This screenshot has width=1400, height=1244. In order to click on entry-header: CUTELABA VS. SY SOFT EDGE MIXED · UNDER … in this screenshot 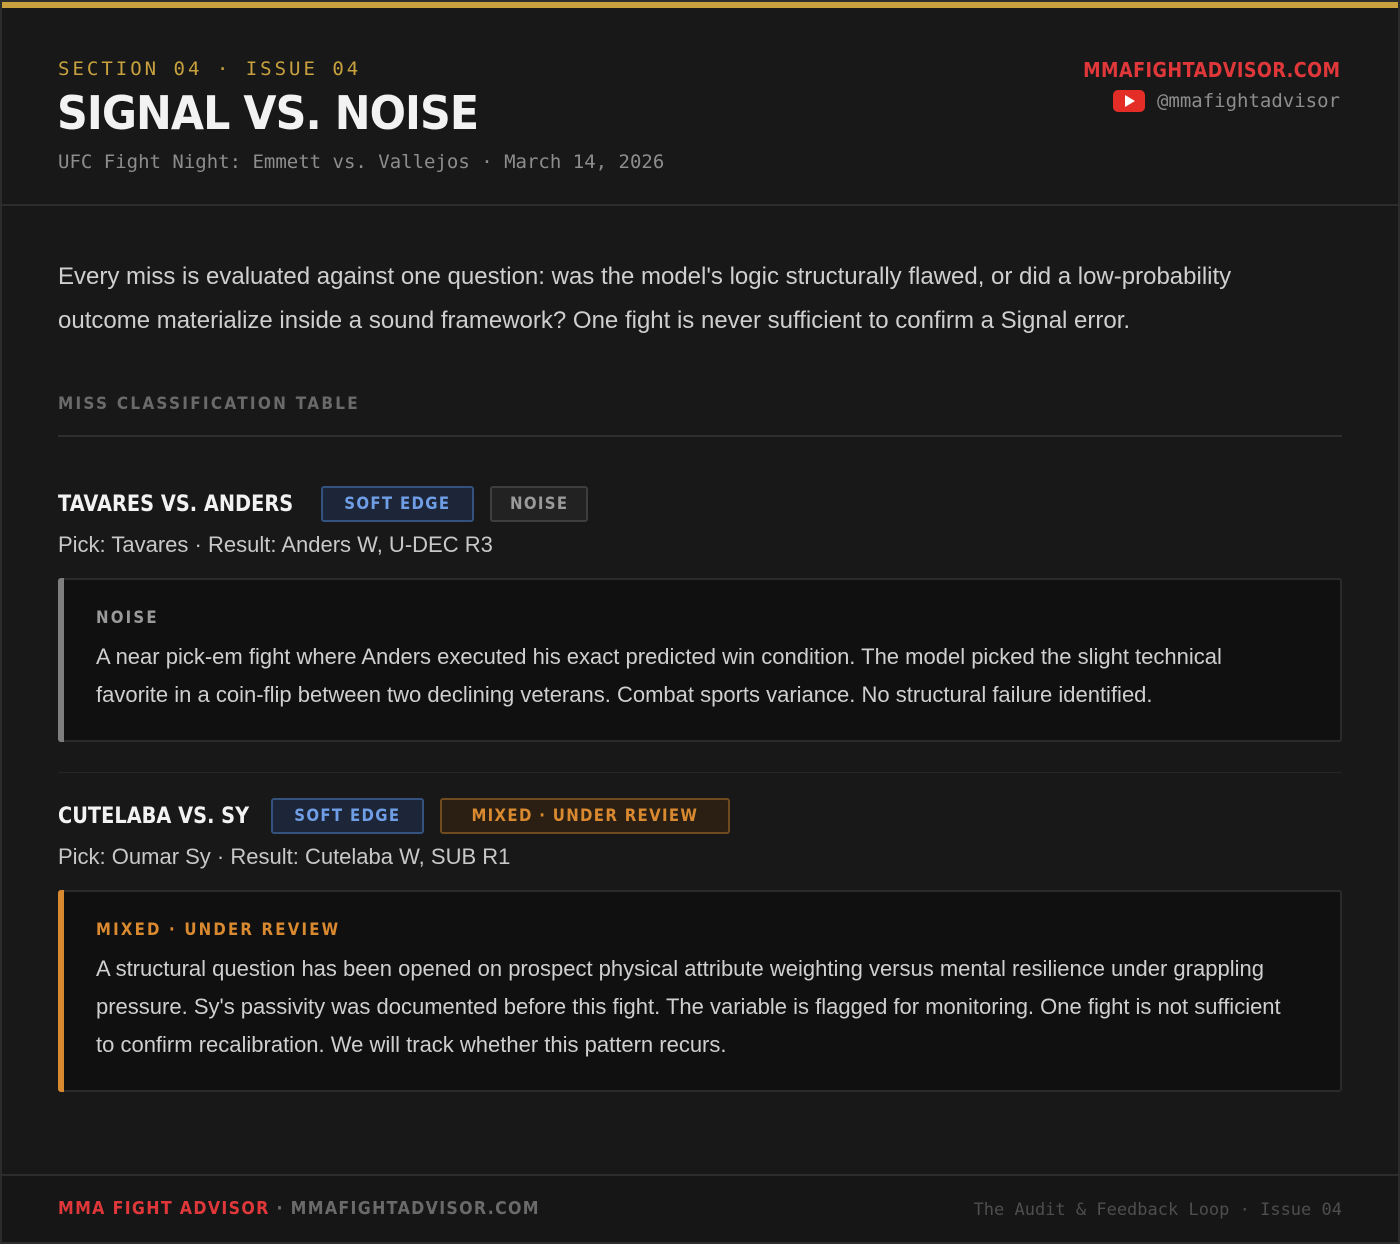, I will do `click(700, 816)`.